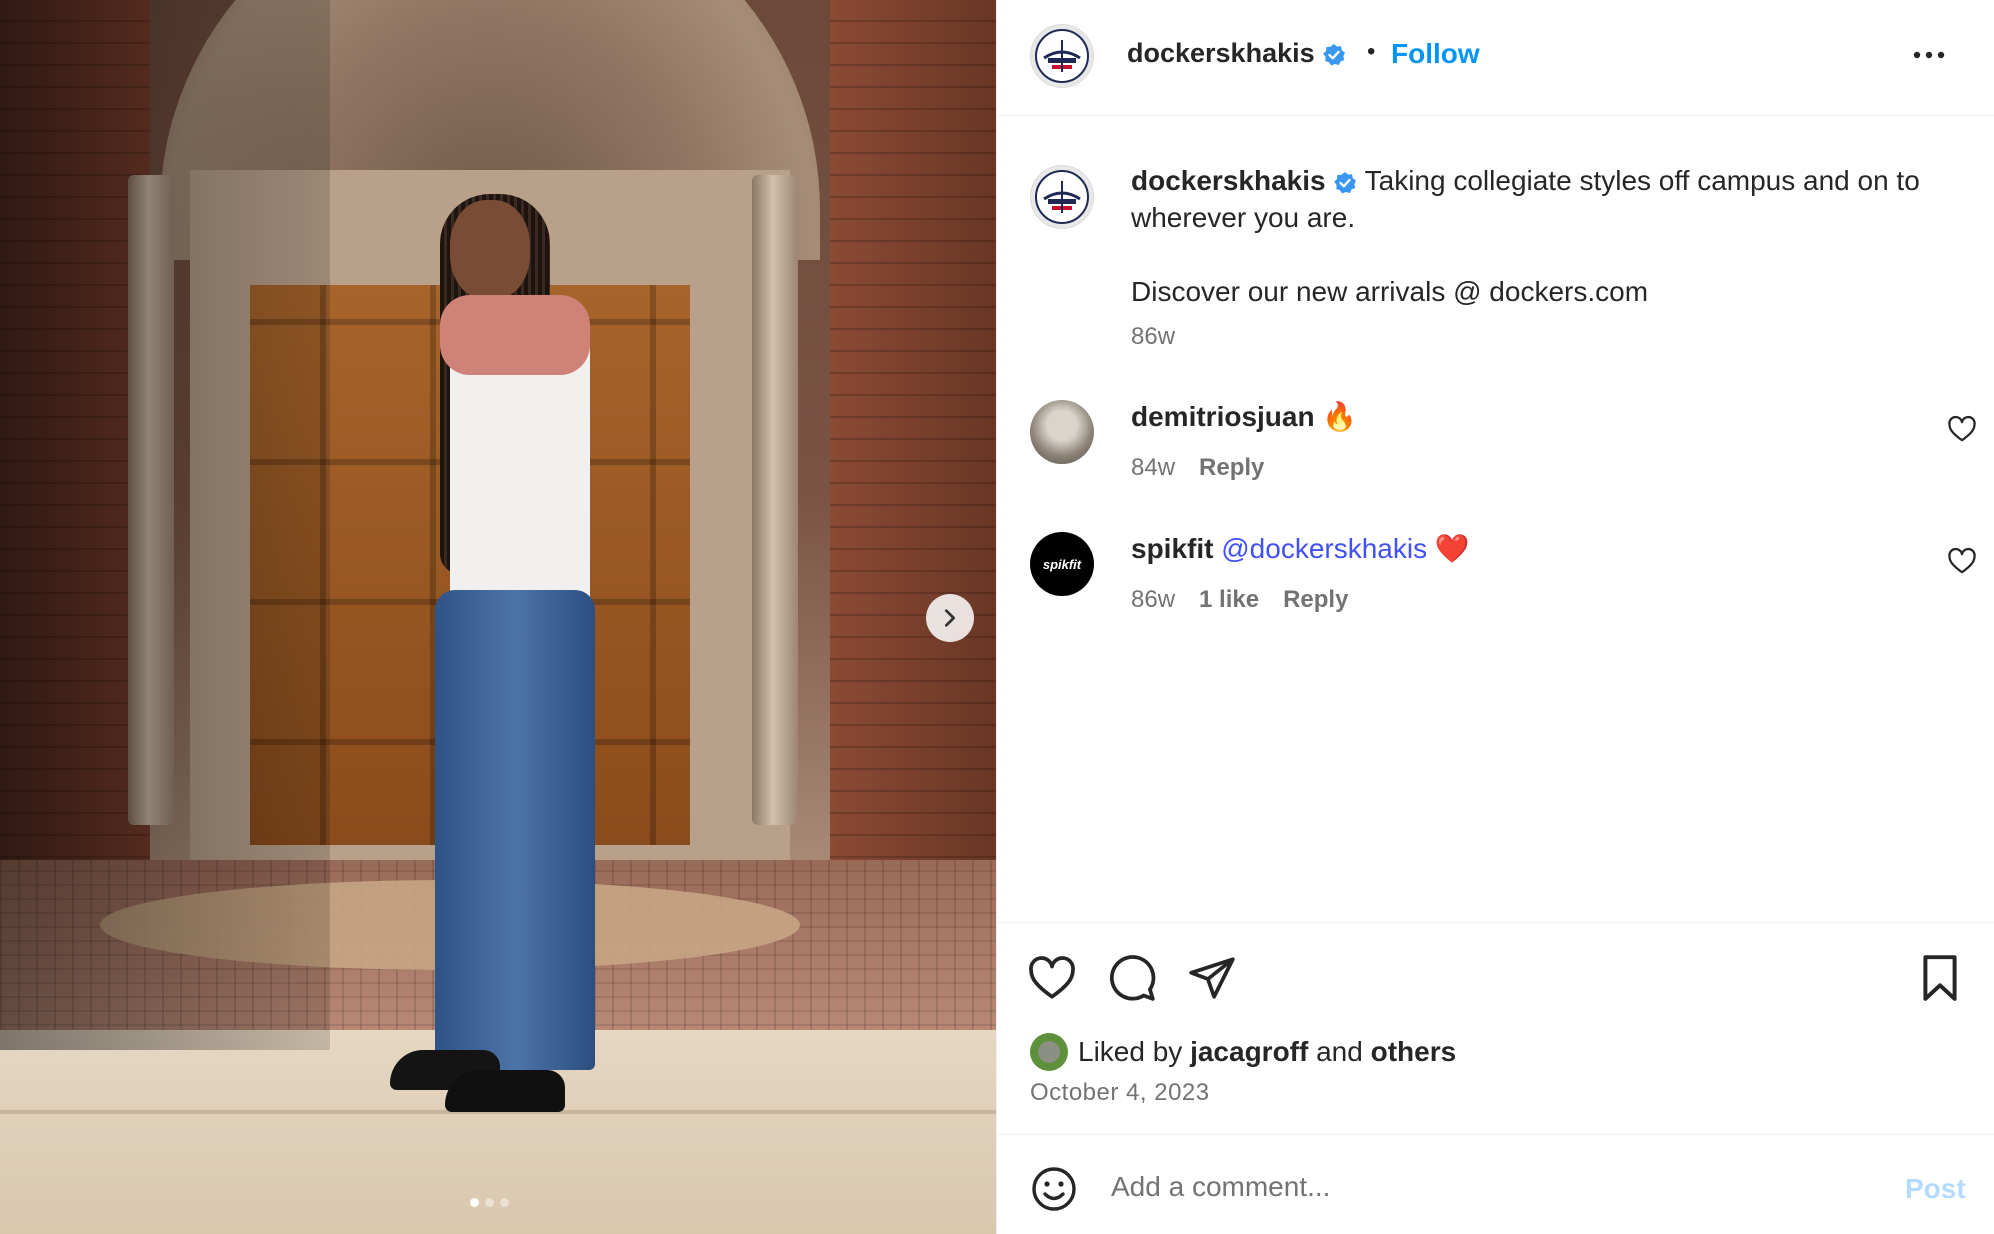 This screenshot has width=1994, height=1234. Describe the element at coordinates (1212, 978) in the screenshot. I see `share-icon` at that location.